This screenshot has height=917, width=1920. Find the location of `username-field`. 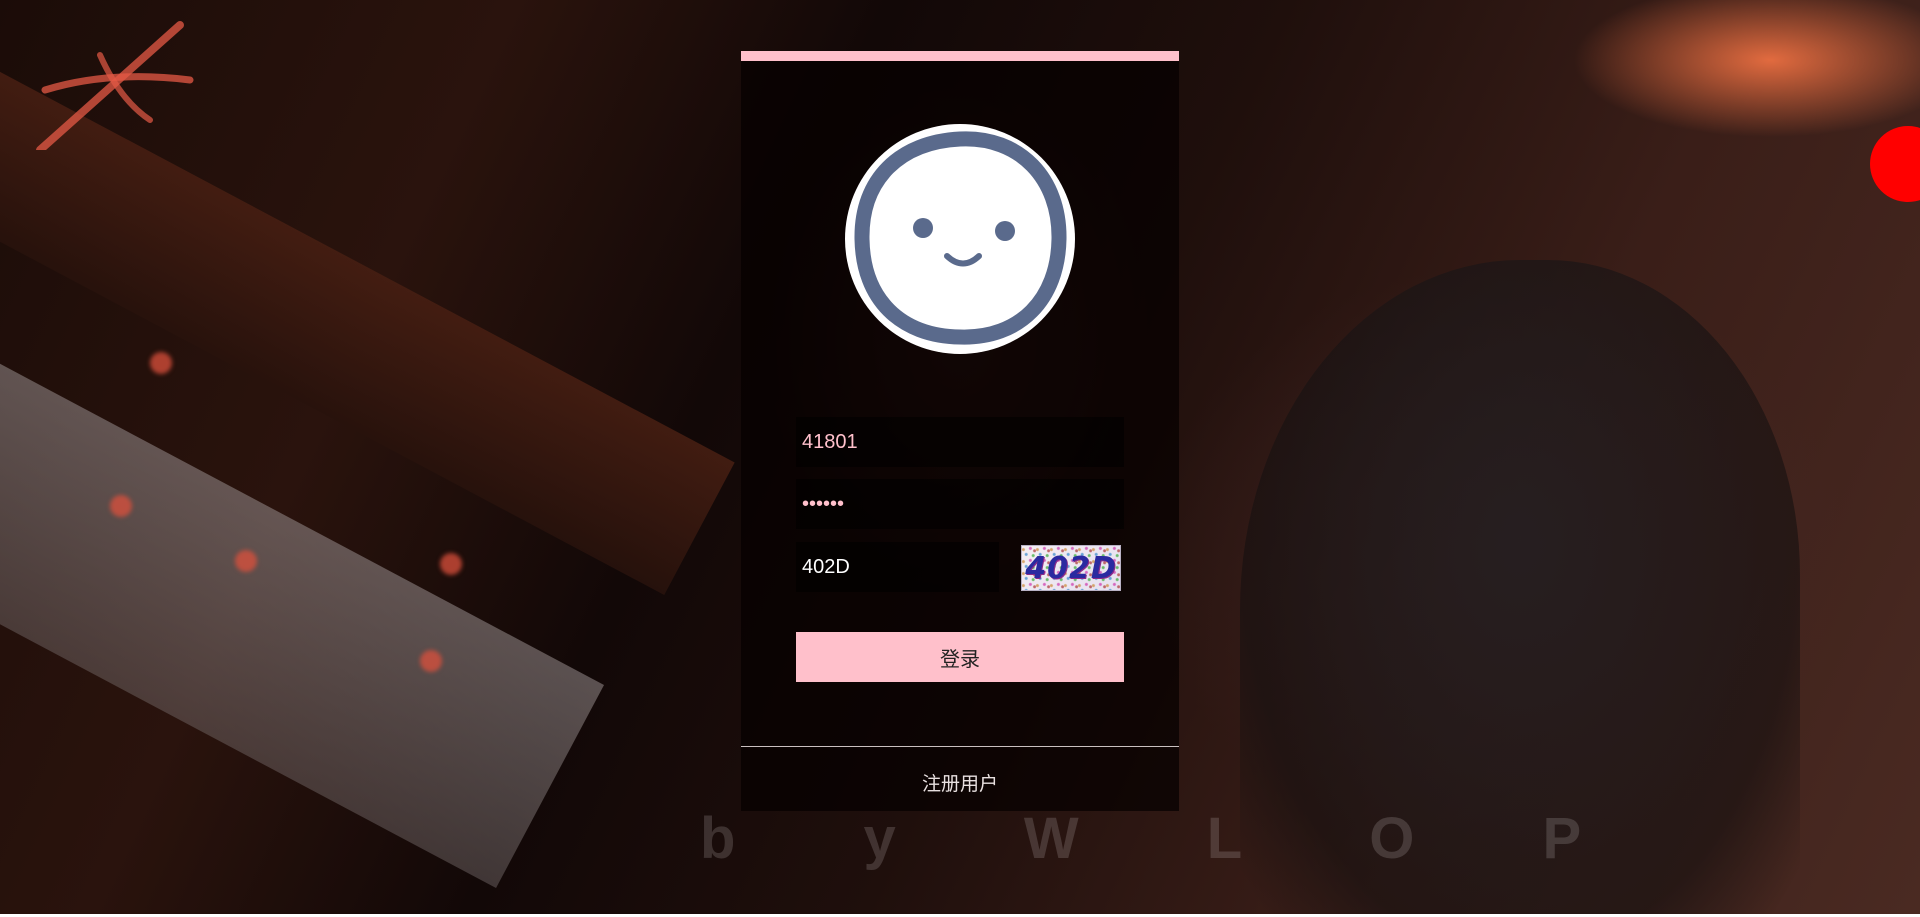

username-field is located at coordinates (960, 442).